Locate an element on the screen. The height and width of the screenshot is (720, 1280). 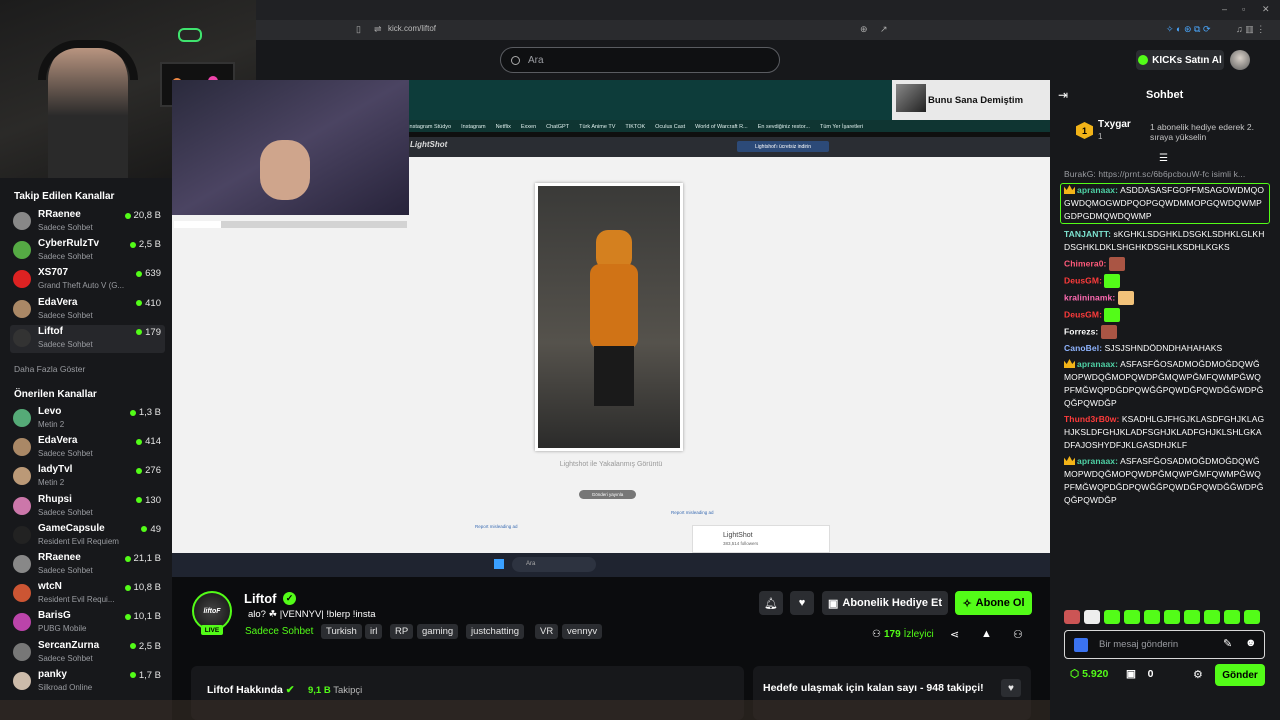
gift-subscription-button: ▣ Abonelik Hediye Et is located at coordinates (885, 603).